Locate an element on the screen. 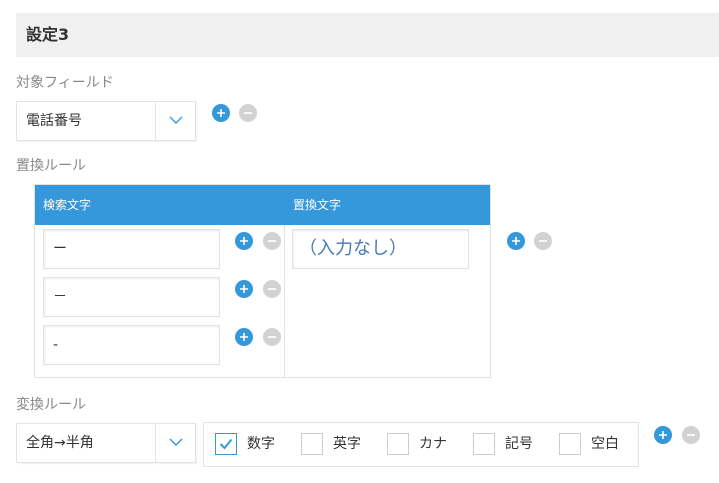  remove-convert-rule-button is located at coordinates (691, 435).